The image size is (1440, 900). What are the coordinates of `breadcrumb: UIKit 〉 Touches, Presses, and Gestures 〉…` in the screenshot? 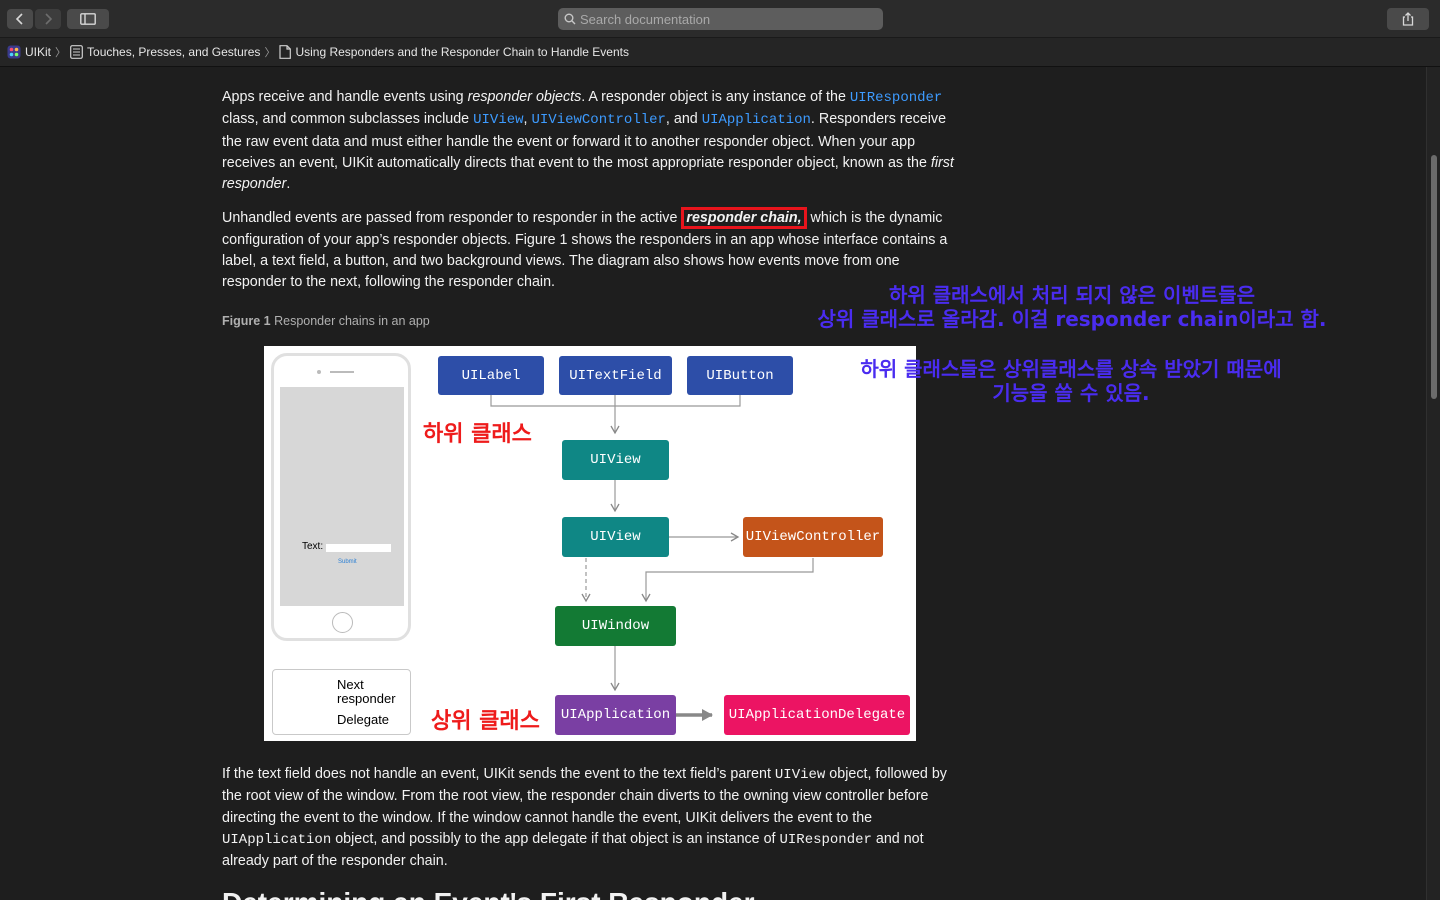 It's located at (720, 52).